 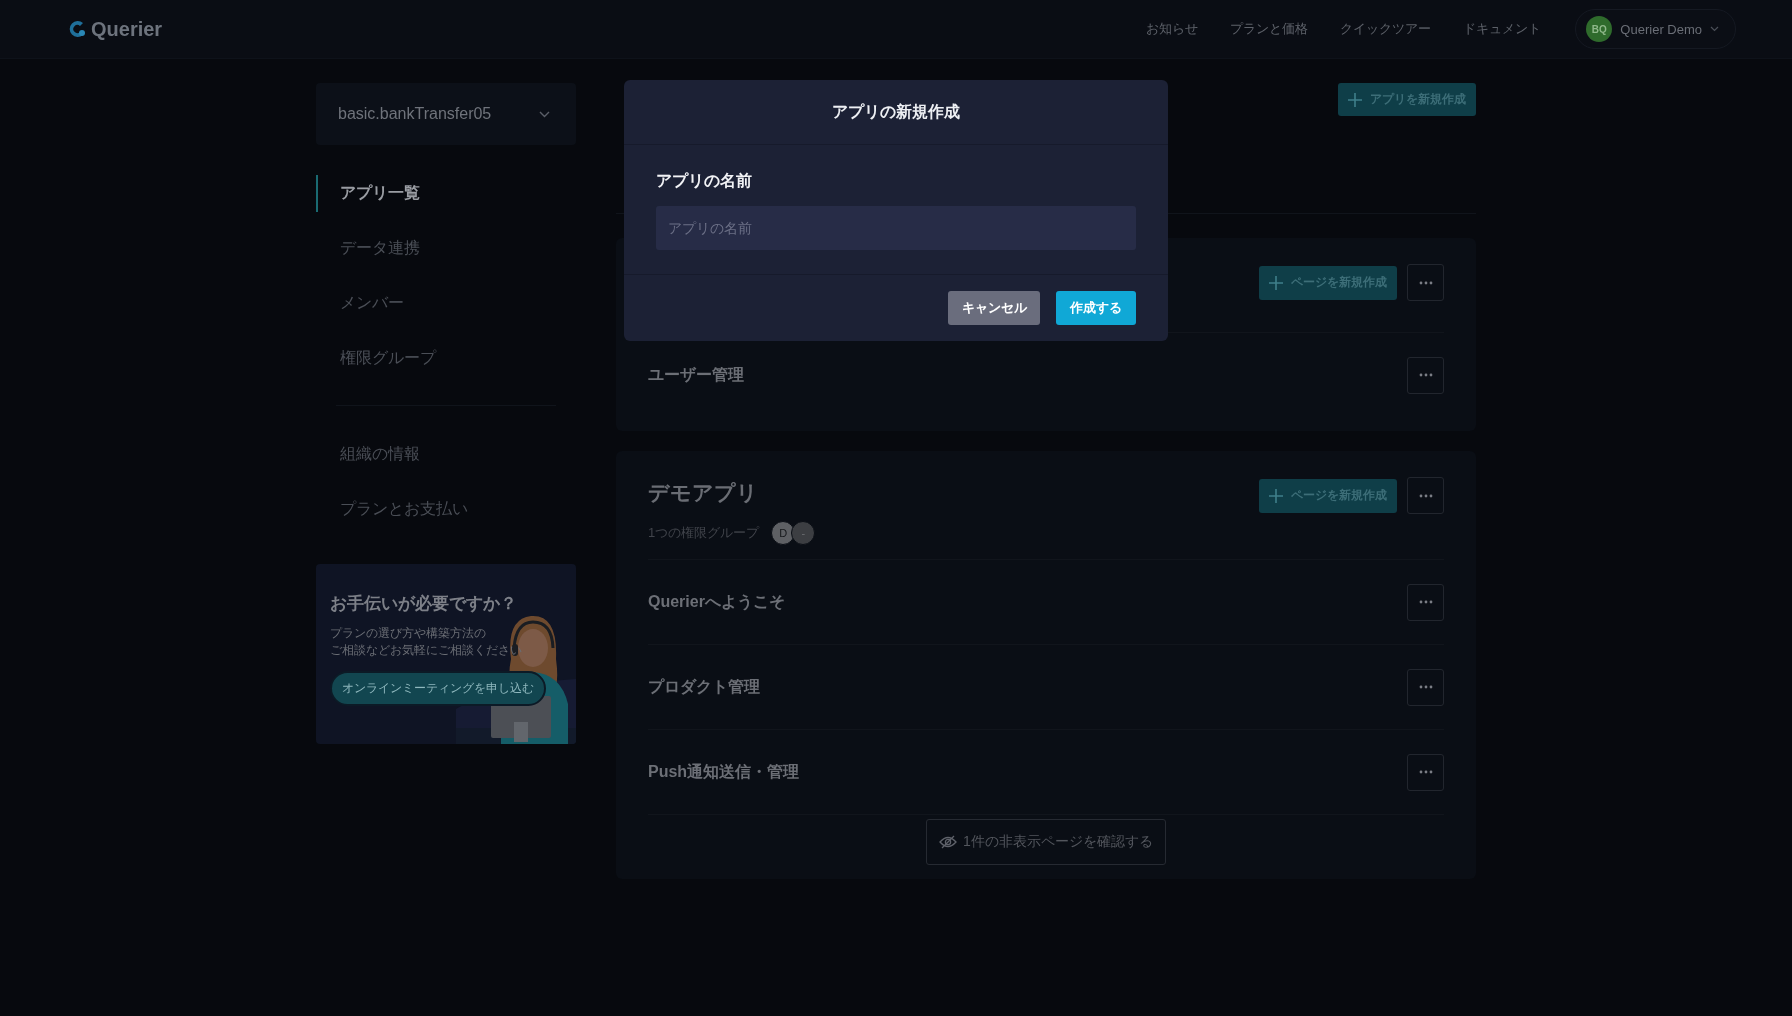 I want to click on page-name: Push通知送信・管理, so click(x=724, y=772).